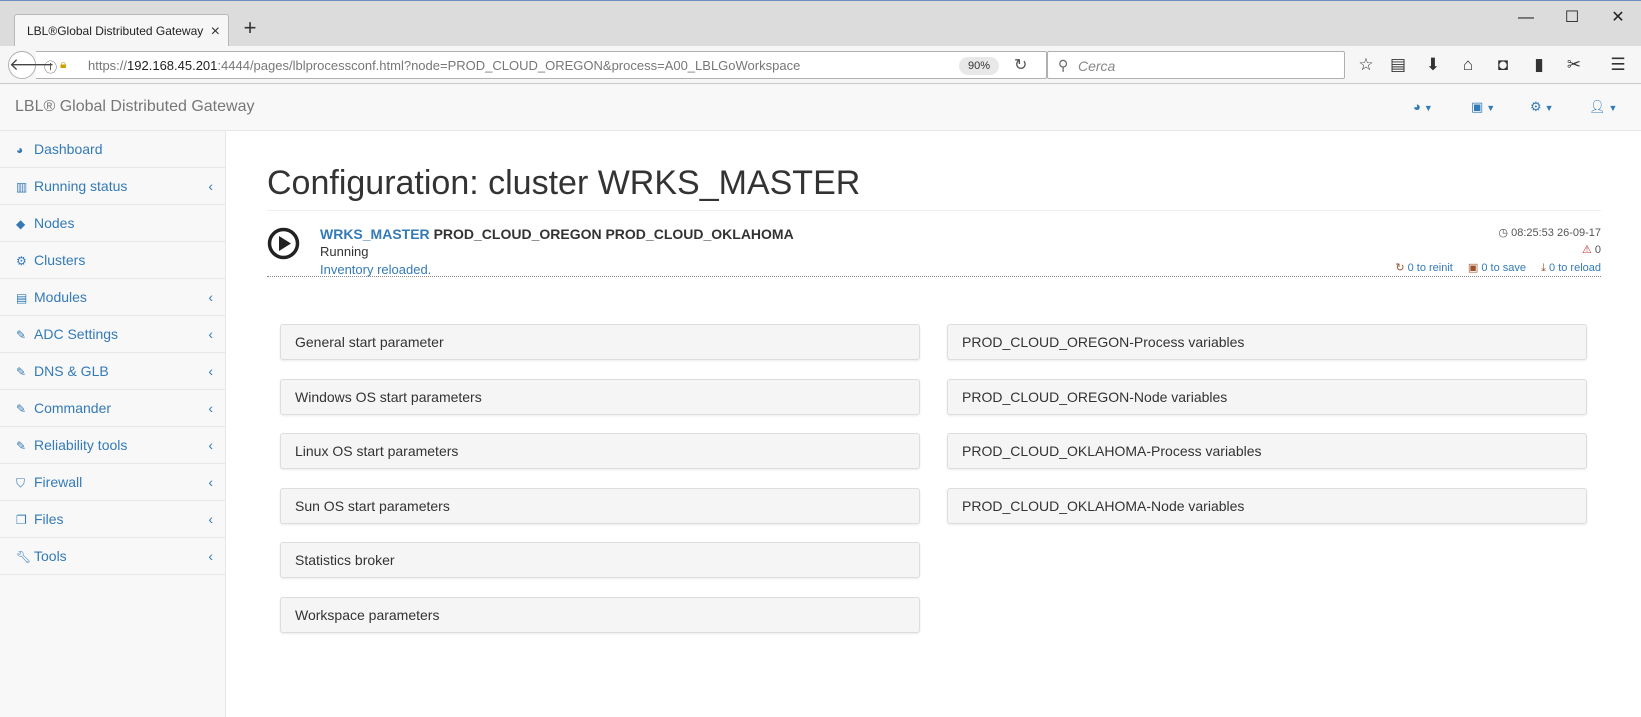 The height and width of the screenshot is (717, 1641). I want to click on minimize-button: —, so click(1526, 18).